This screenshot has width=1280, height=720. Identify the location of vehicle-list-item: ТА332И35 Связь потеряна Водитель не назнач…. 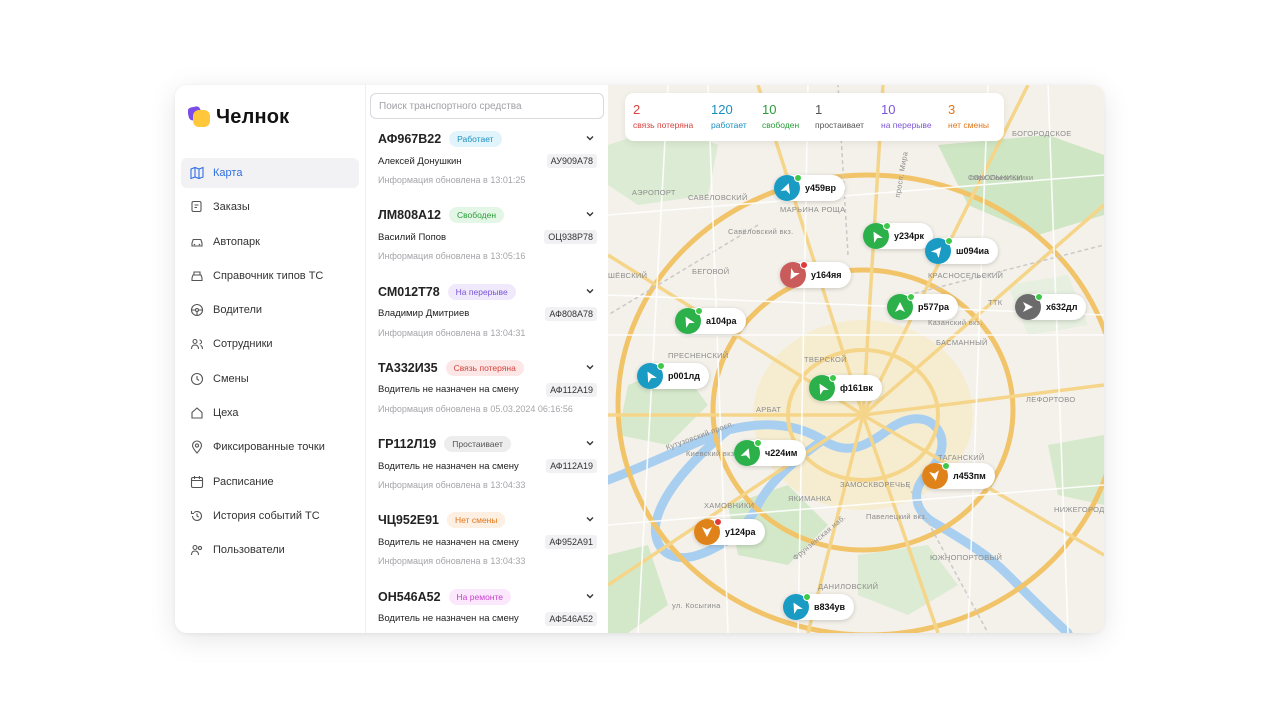
(487, 394).